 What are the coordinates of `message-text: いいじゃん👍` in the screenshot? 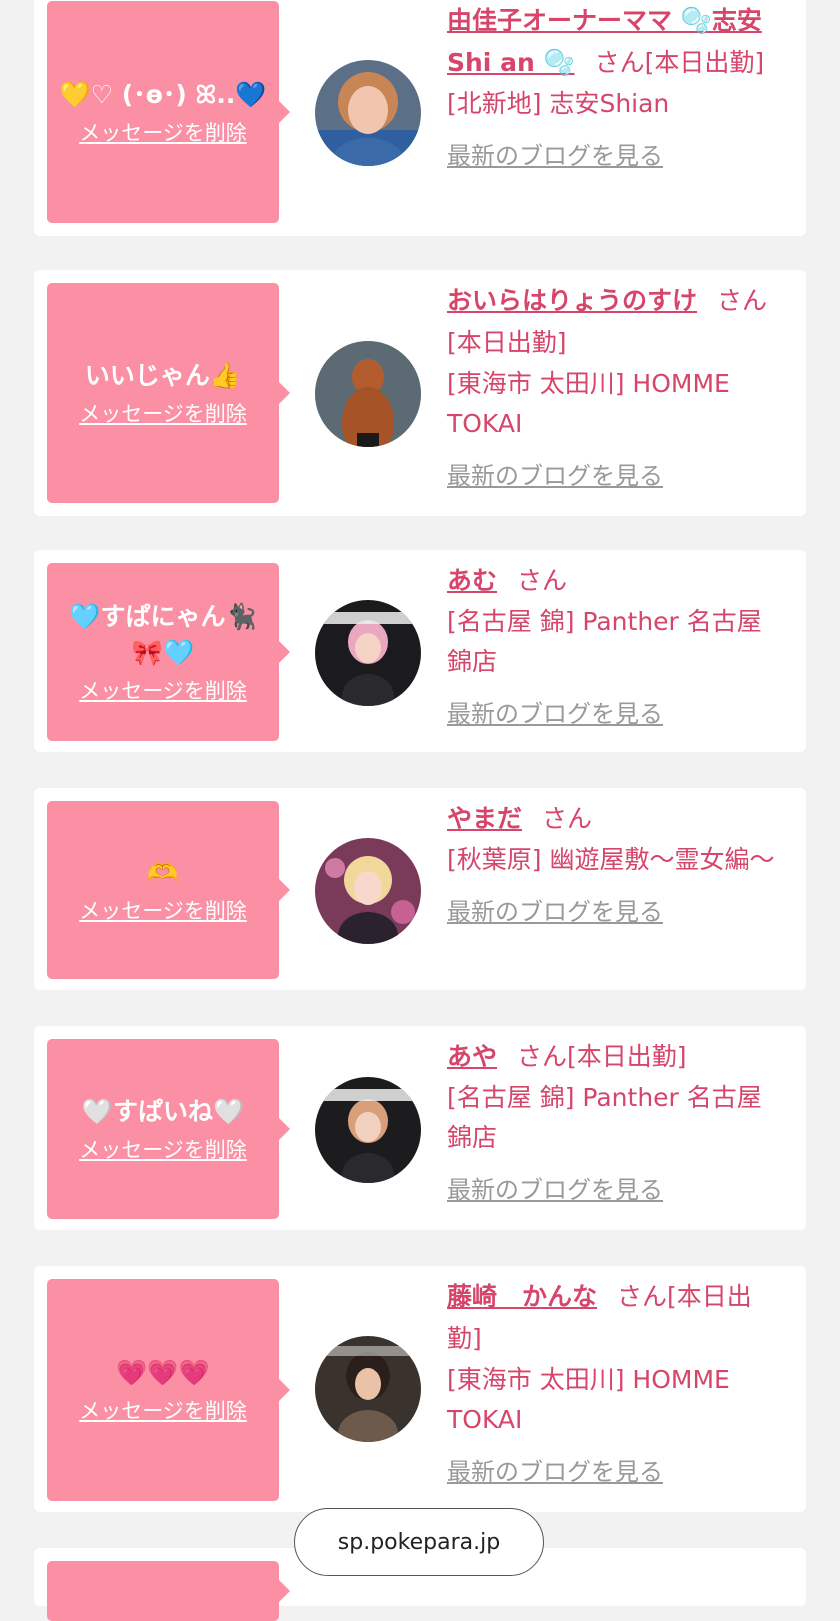 It's located at (163, 375).